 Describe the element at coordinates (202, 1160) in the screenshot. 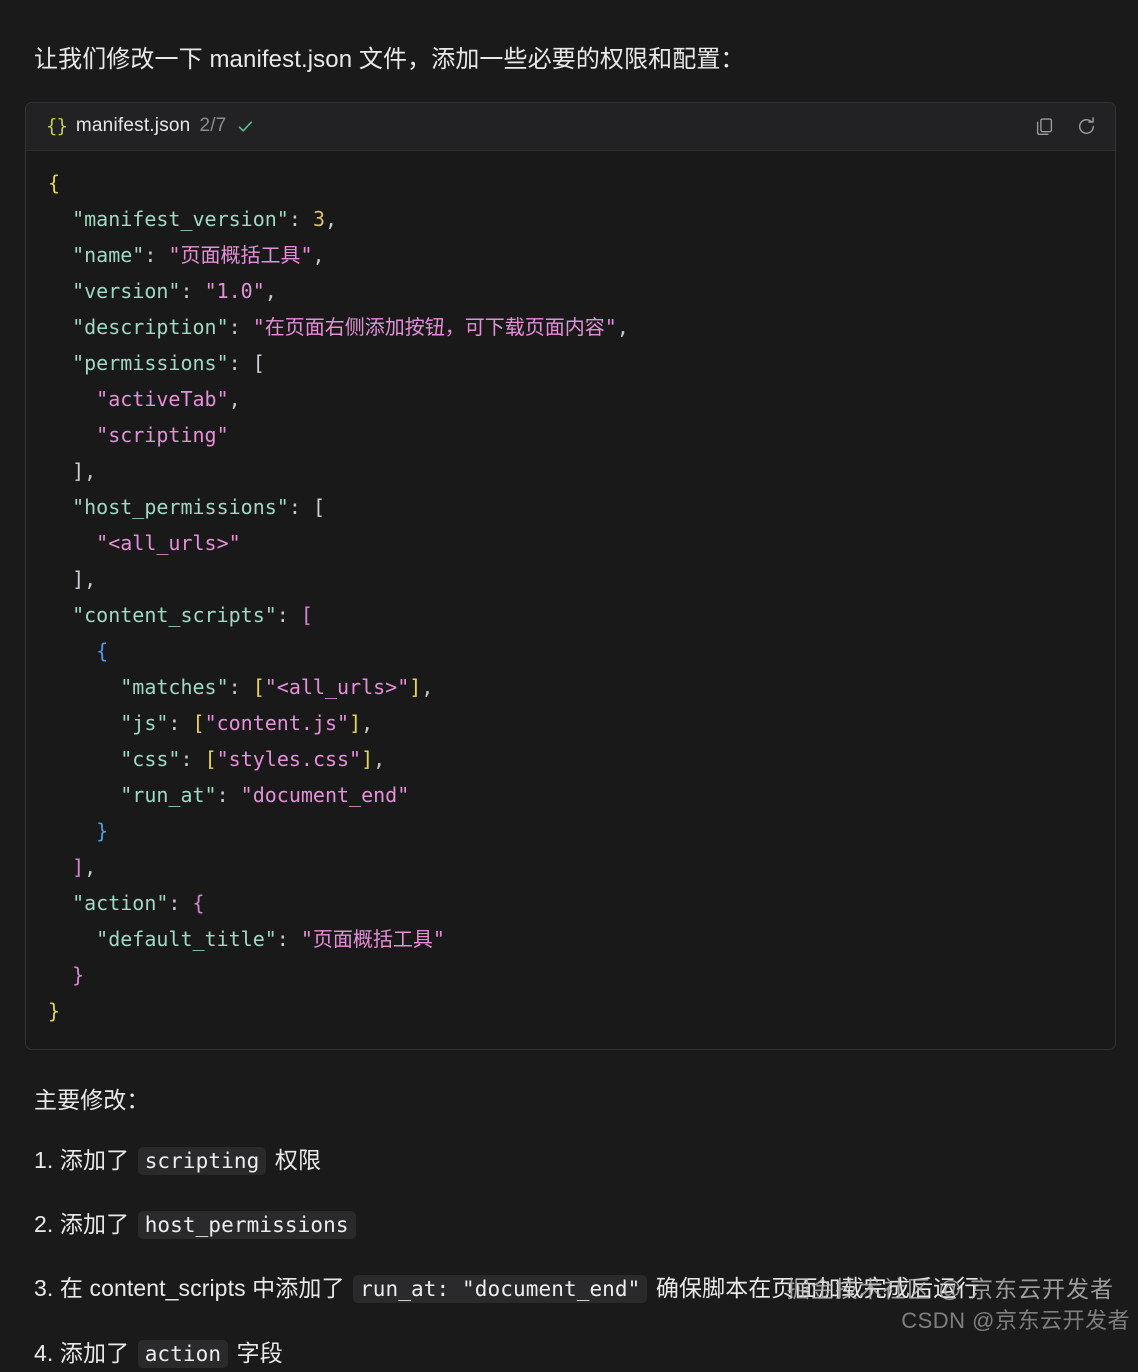

I see `inline-code: scripting` at that location.